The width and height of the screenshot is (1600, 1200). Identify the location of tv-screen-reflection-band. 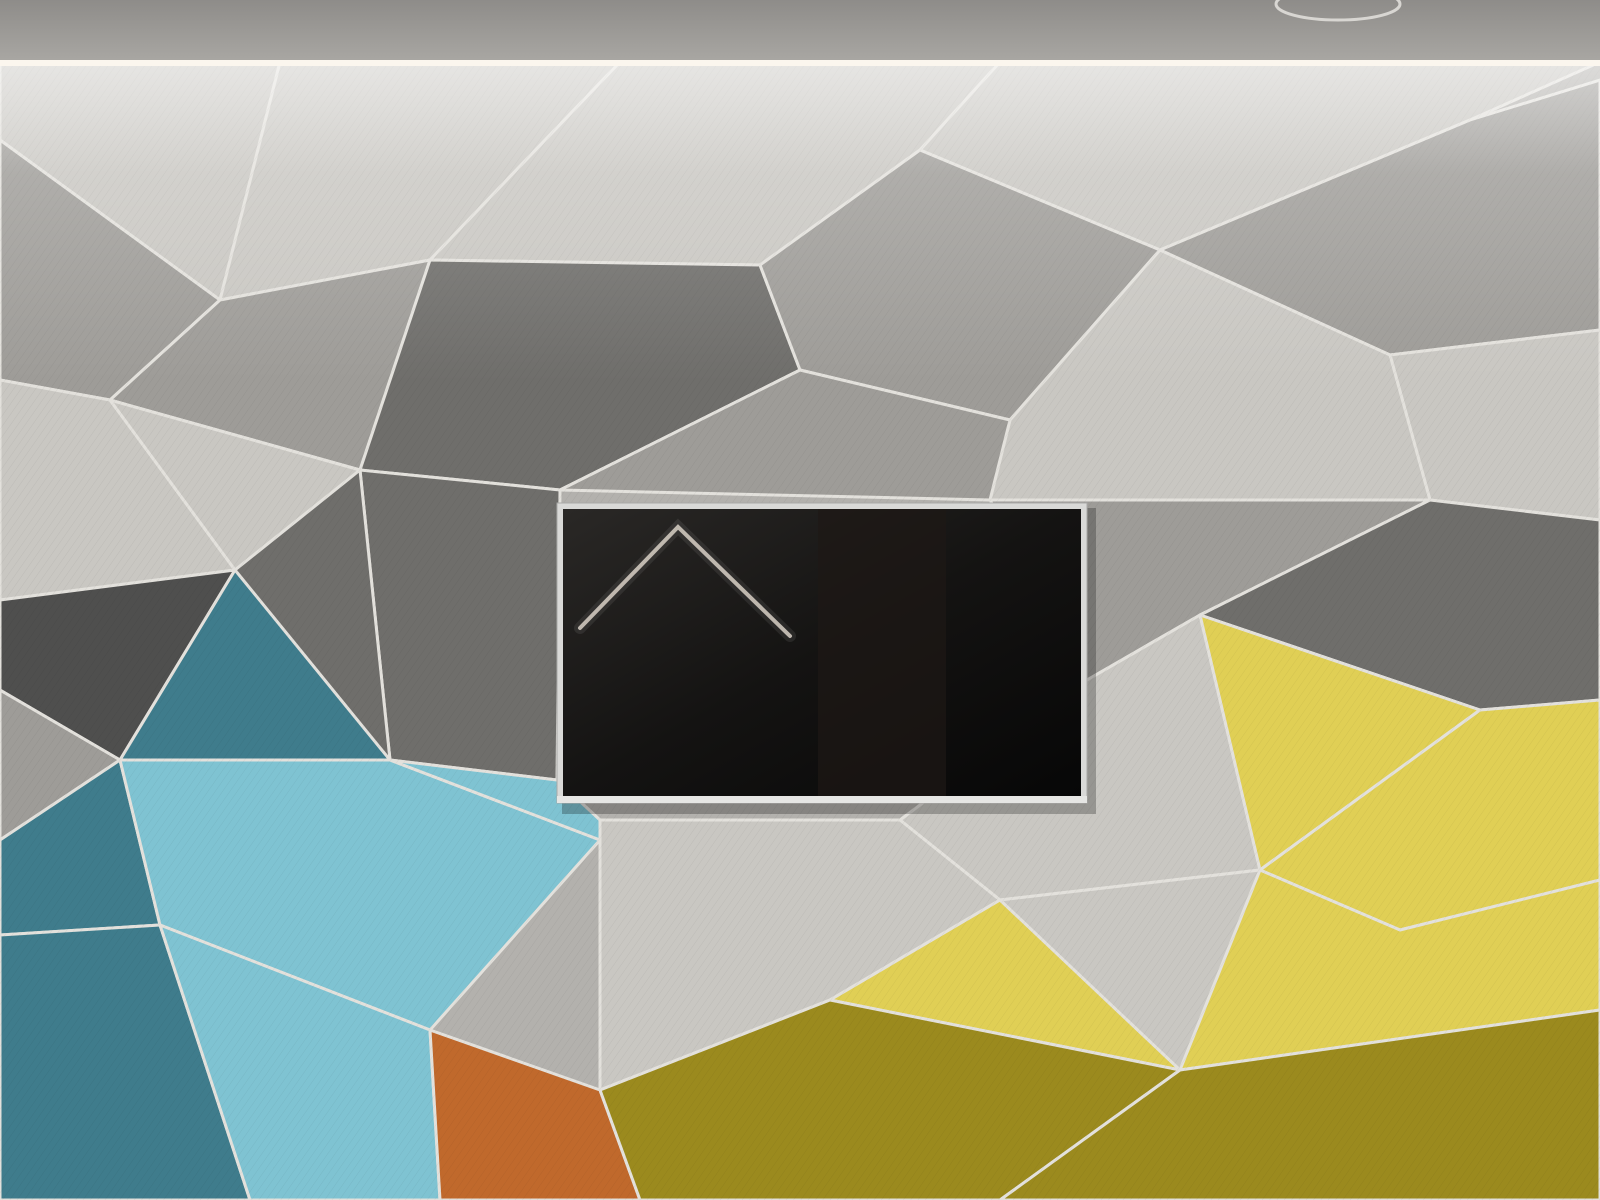
(882, 652).